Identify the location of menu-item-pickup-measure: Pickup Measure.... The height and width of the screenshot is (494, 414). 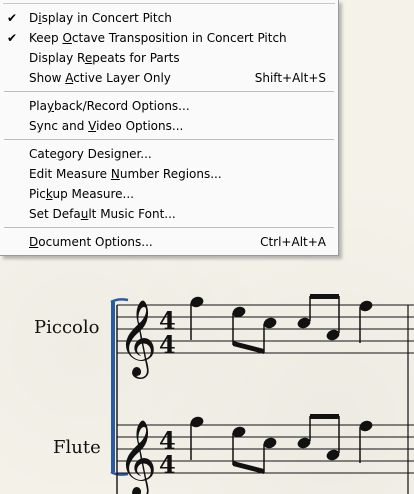
(169, 194).